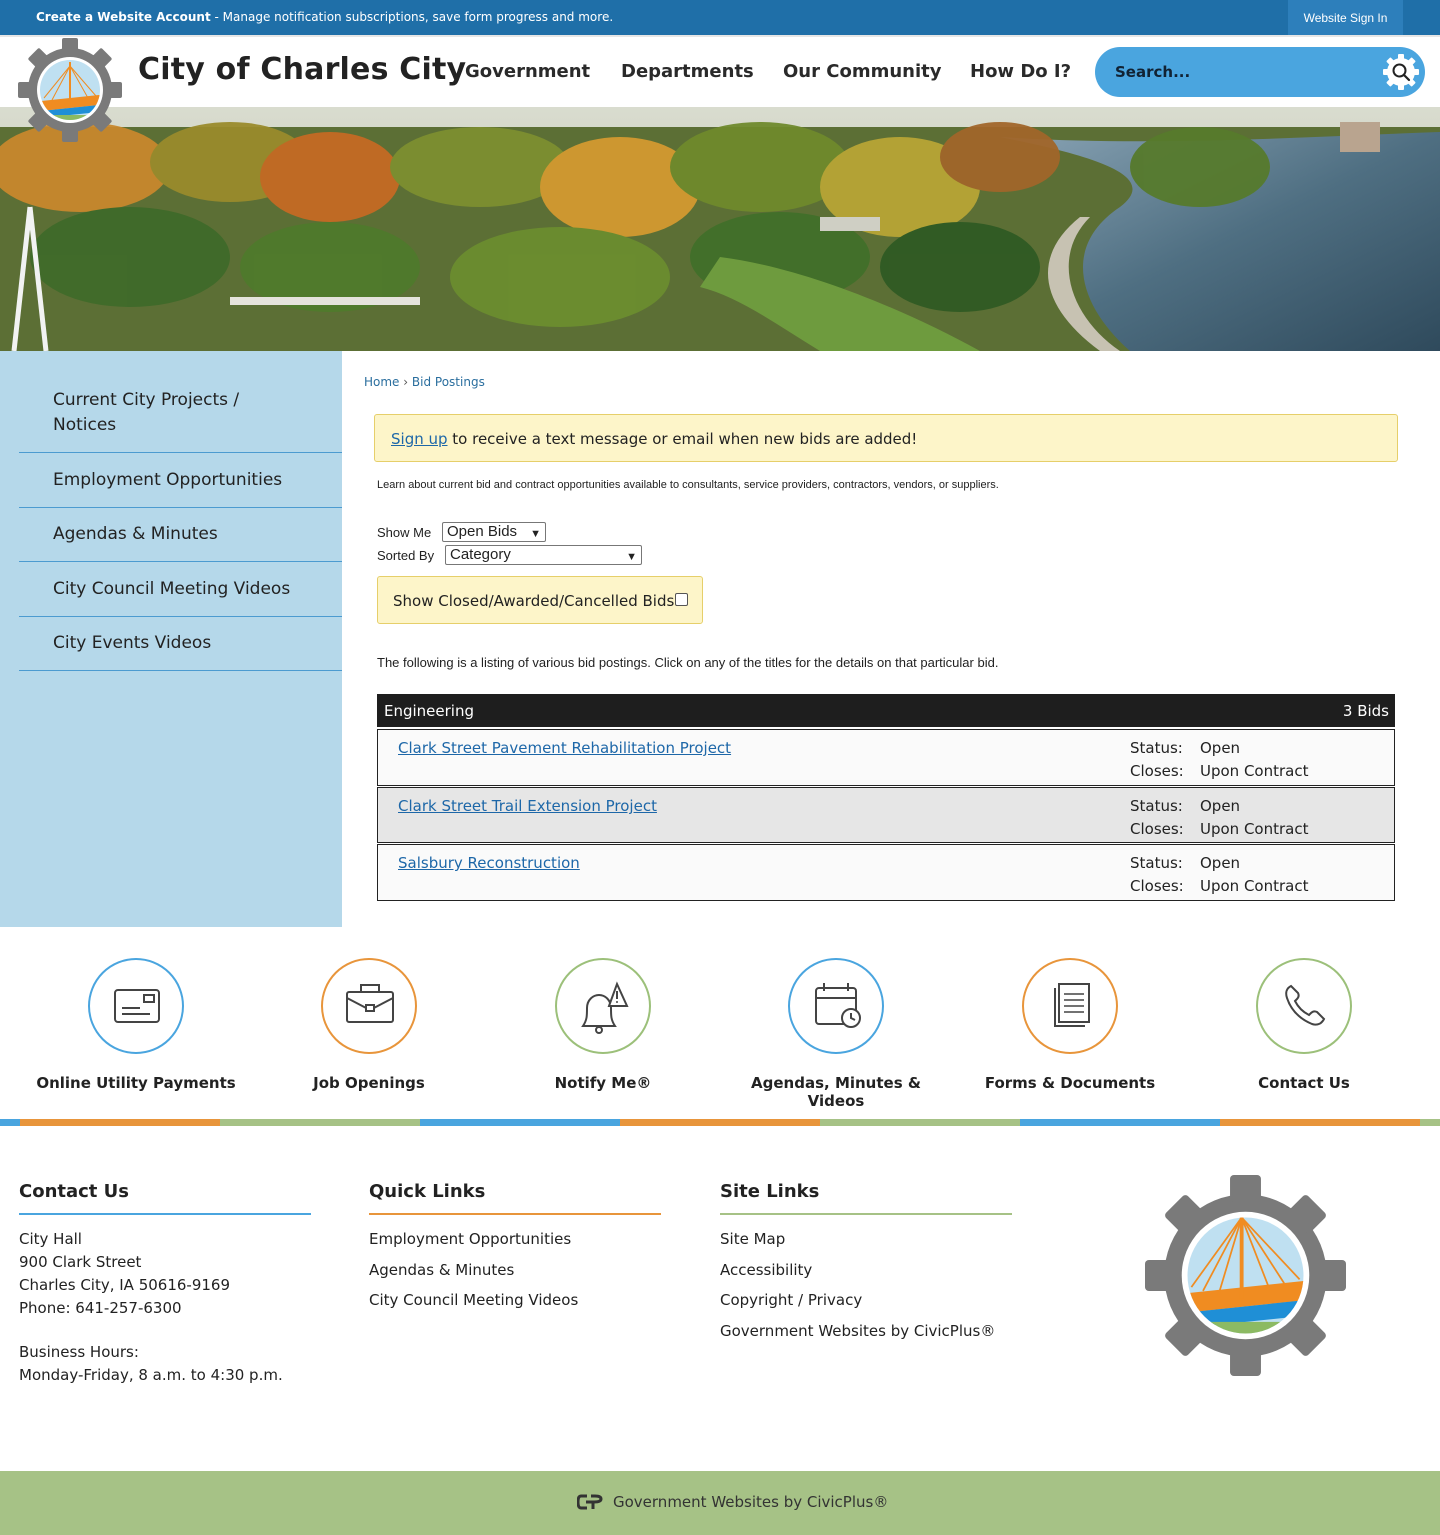  Describe the element at coordinates (1157, 886) in the screenshot. I see `bid-closes-label: Closes:` at that location.